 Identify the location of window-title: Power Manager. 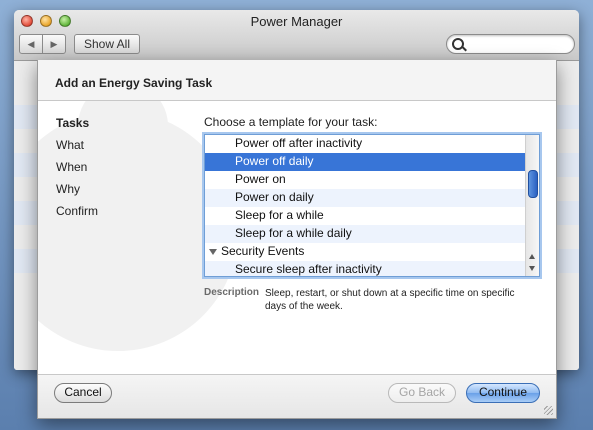
(296, 21).